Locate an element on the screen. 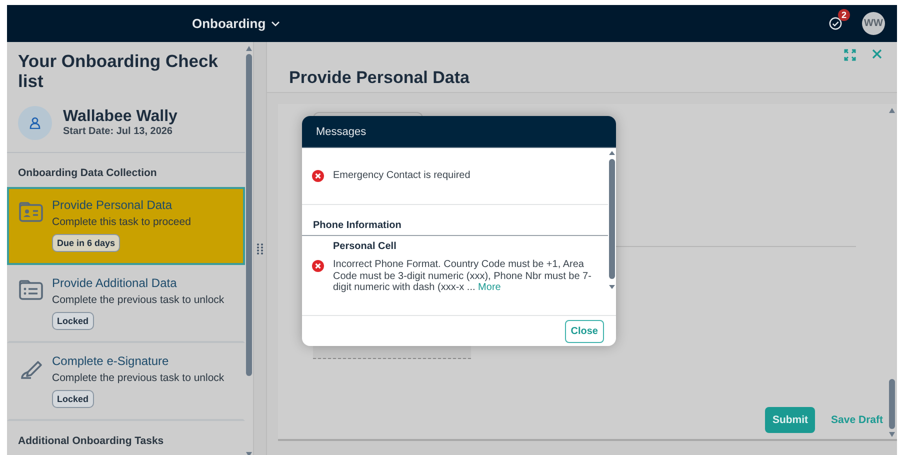  task-item: Complete e-Signature Complete the previous task to unlock Locked is located at coordinates (126, 382).